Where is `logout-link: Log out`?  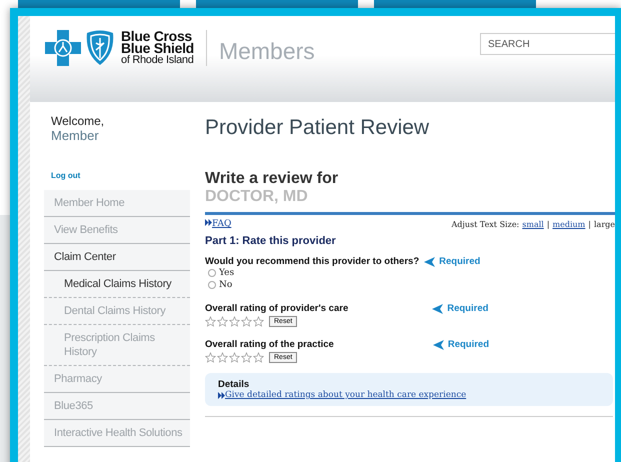
logout-link: Log out is located at coordinates (117, 175).